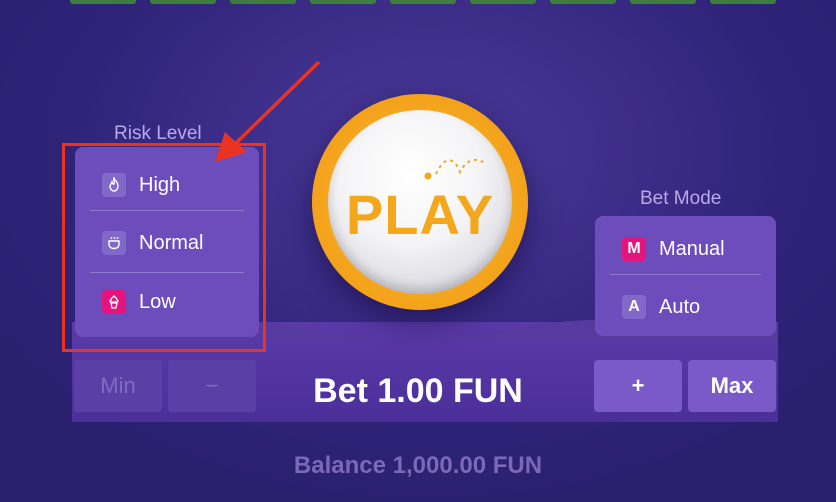 Image resolution: width=836 pixels, height=502 pixels. Describe the element at coordinates (418, 465) in the screenshot. I see `balance-text: Balance 1,000.00 FUN` at that location.